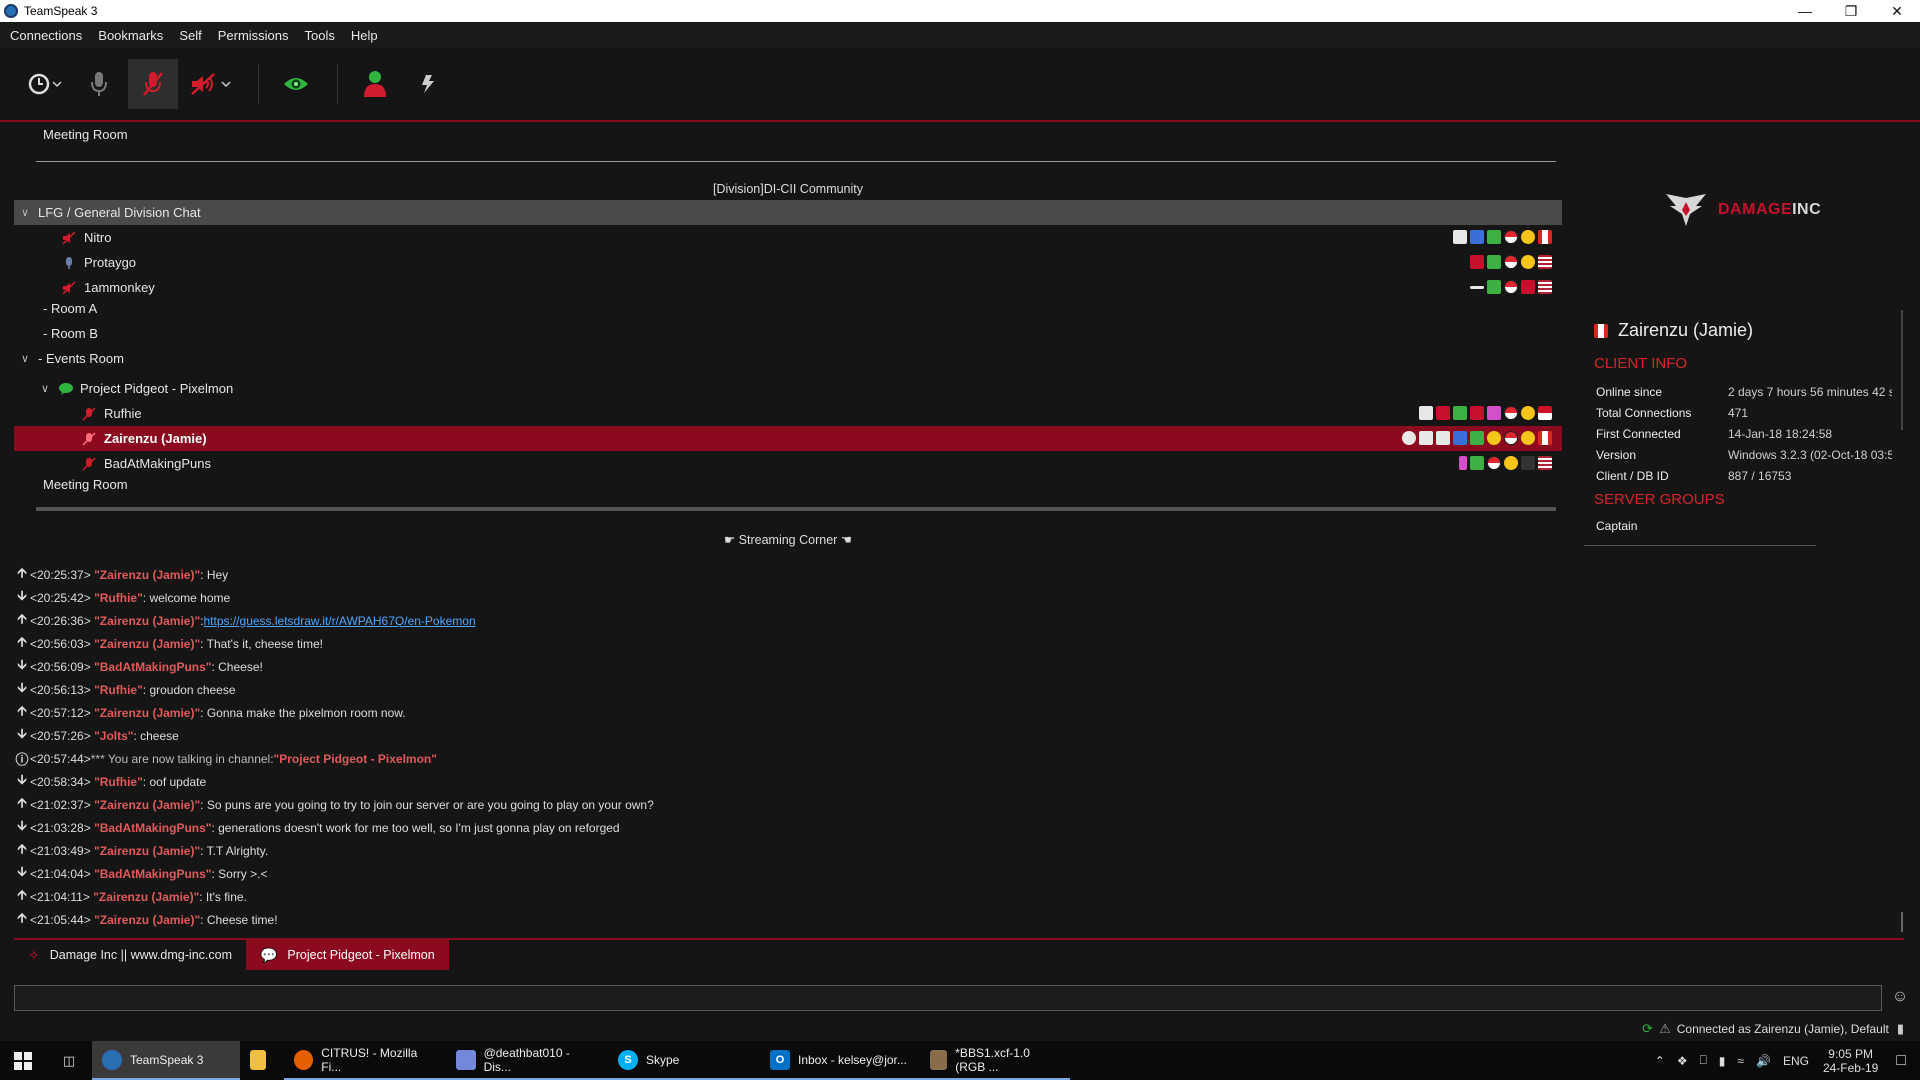  Describe the element at coordinates (959, 781) in the screenshot. I see `chat-line: 🡫 <20:58:34> "Rufhie": oof update` at that location.